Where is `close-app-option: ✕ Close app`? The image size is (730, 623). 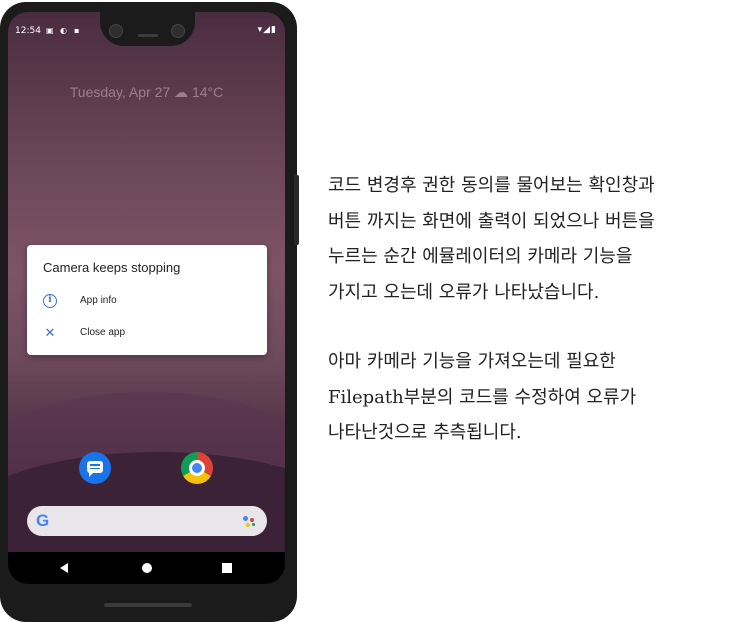
close-app-option: ✕ Close app is located at coordinates (148, 334).